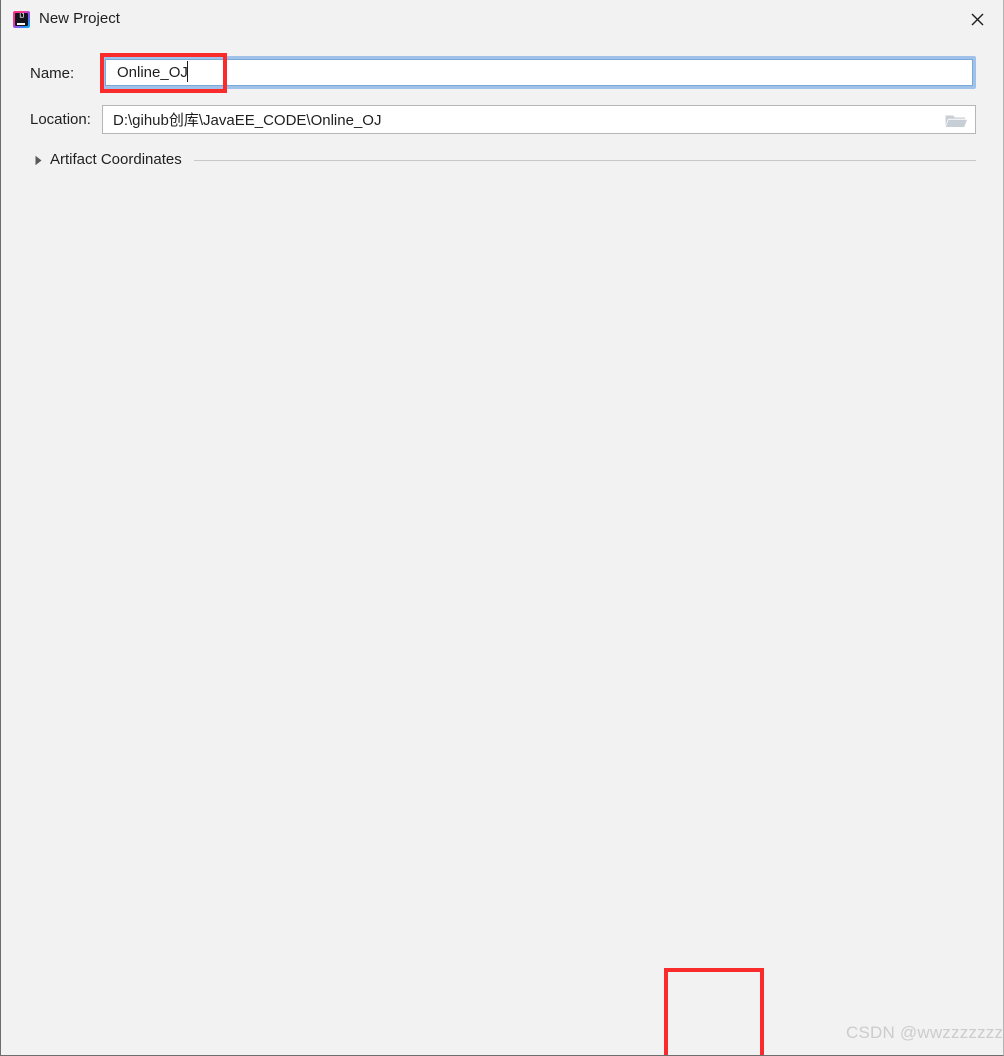  What do you see at coordinates (187, 71) in the screenshot?
I see `text-caret` at bounding box center [187, 71].